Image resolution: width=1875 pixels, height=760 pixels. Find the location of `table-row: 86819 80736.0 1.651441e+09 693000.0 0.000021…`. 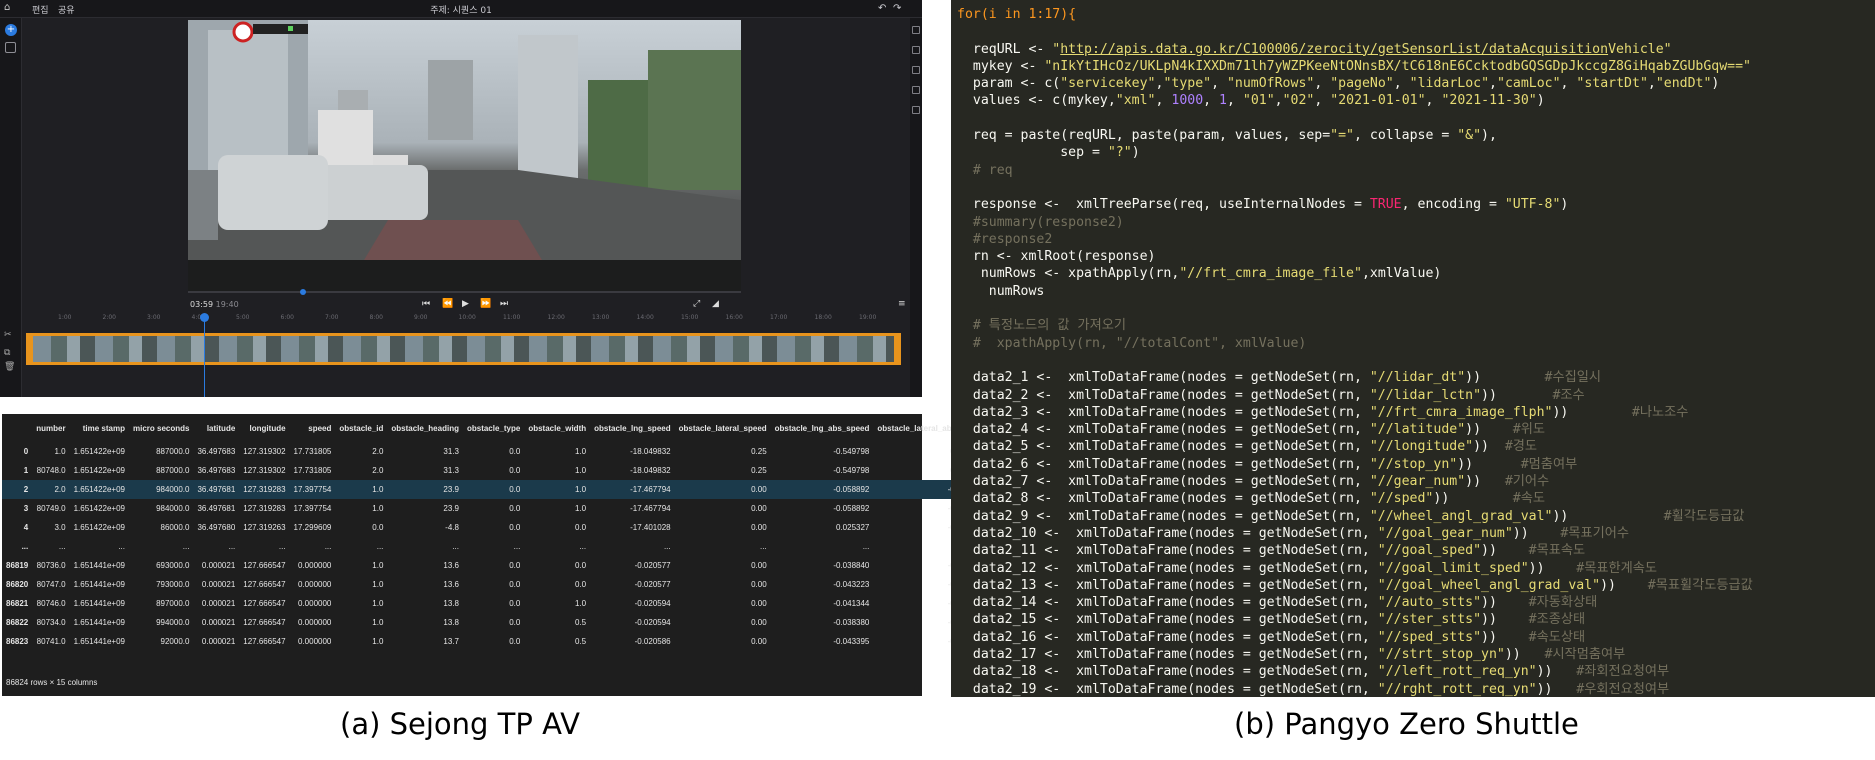

table-row: 86819 80736.0 1.651441e+09 693000.0 0.000021… is located at coordinates (533, 565).